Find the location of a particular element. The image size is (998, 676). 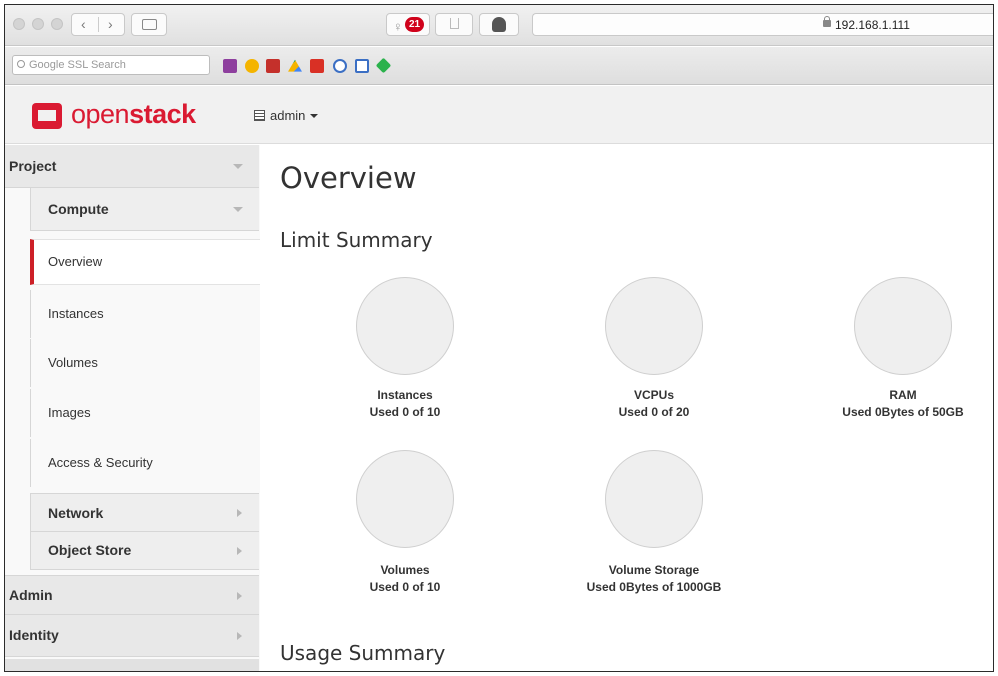

extension-button is located at coordinates (499, 24).